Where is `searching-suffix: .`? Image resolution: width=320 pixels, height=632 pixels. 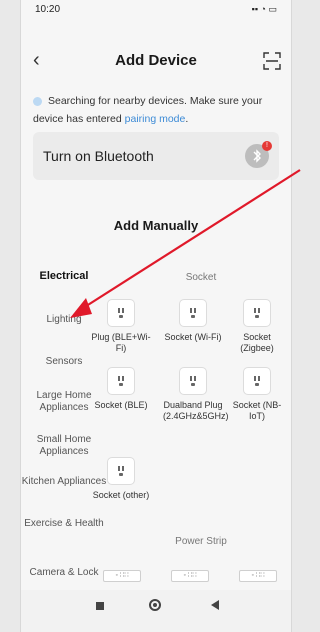
searching-suffix: . is located at coordinates (187, 119).